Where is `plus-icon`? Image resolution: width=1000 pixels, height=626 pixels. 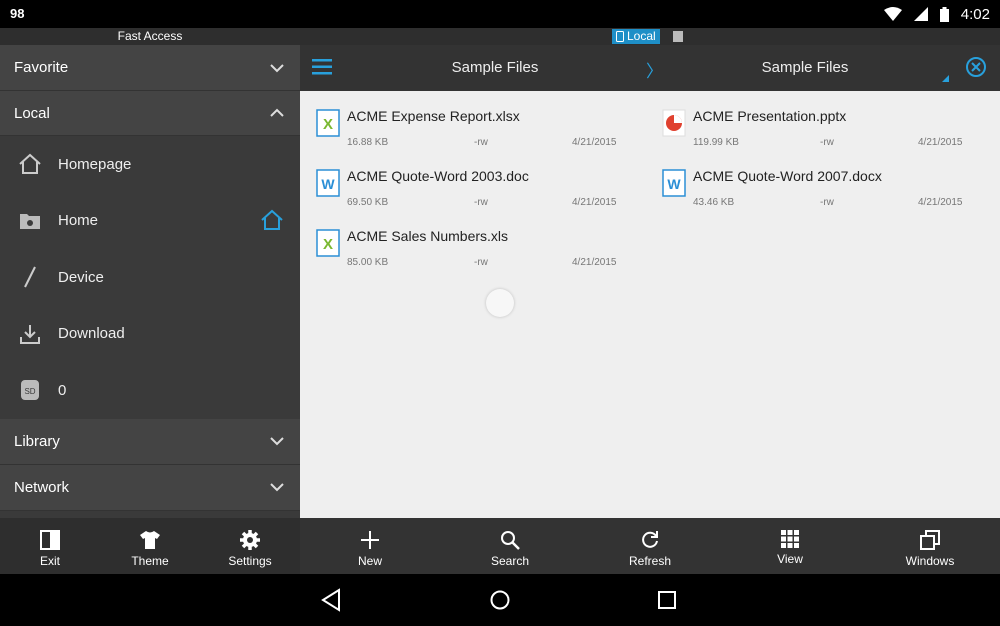 plus-icon is located at coordinates (370, 540).